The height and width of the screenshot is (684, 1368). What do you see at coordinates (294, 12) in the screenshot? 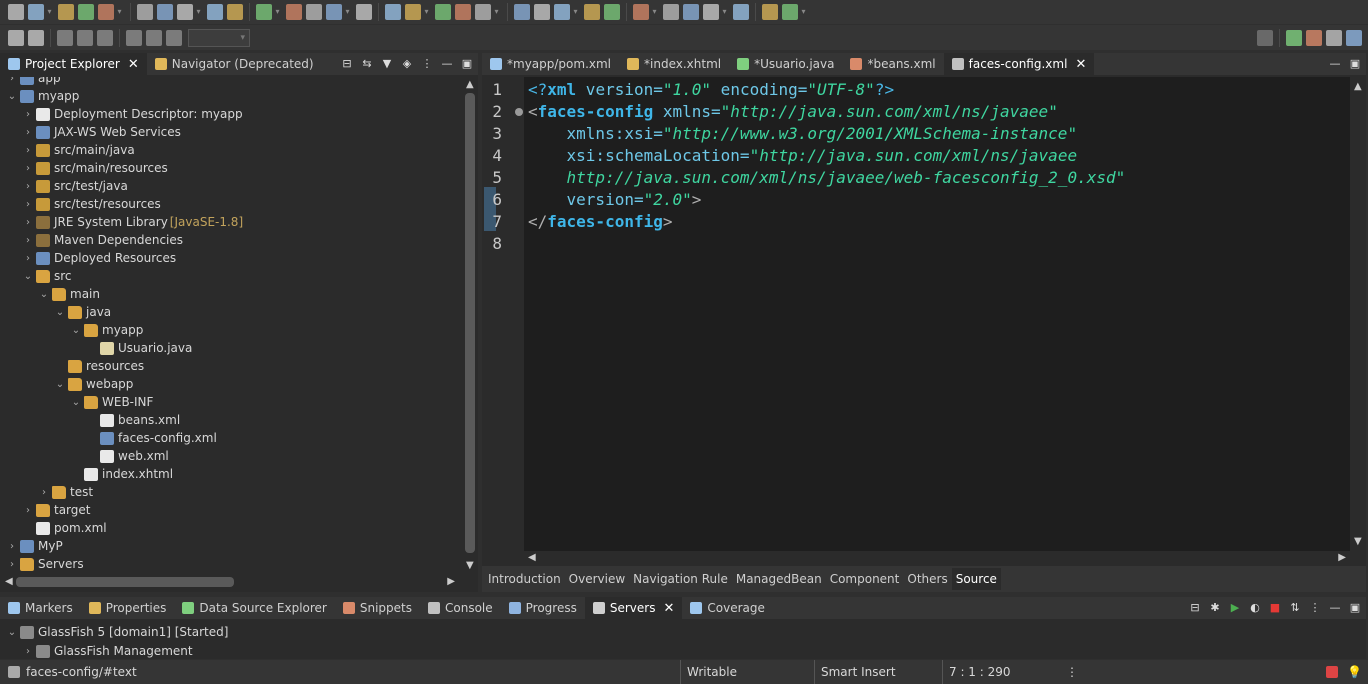
I see `step-over-icon` at bounding box center [294, 12].